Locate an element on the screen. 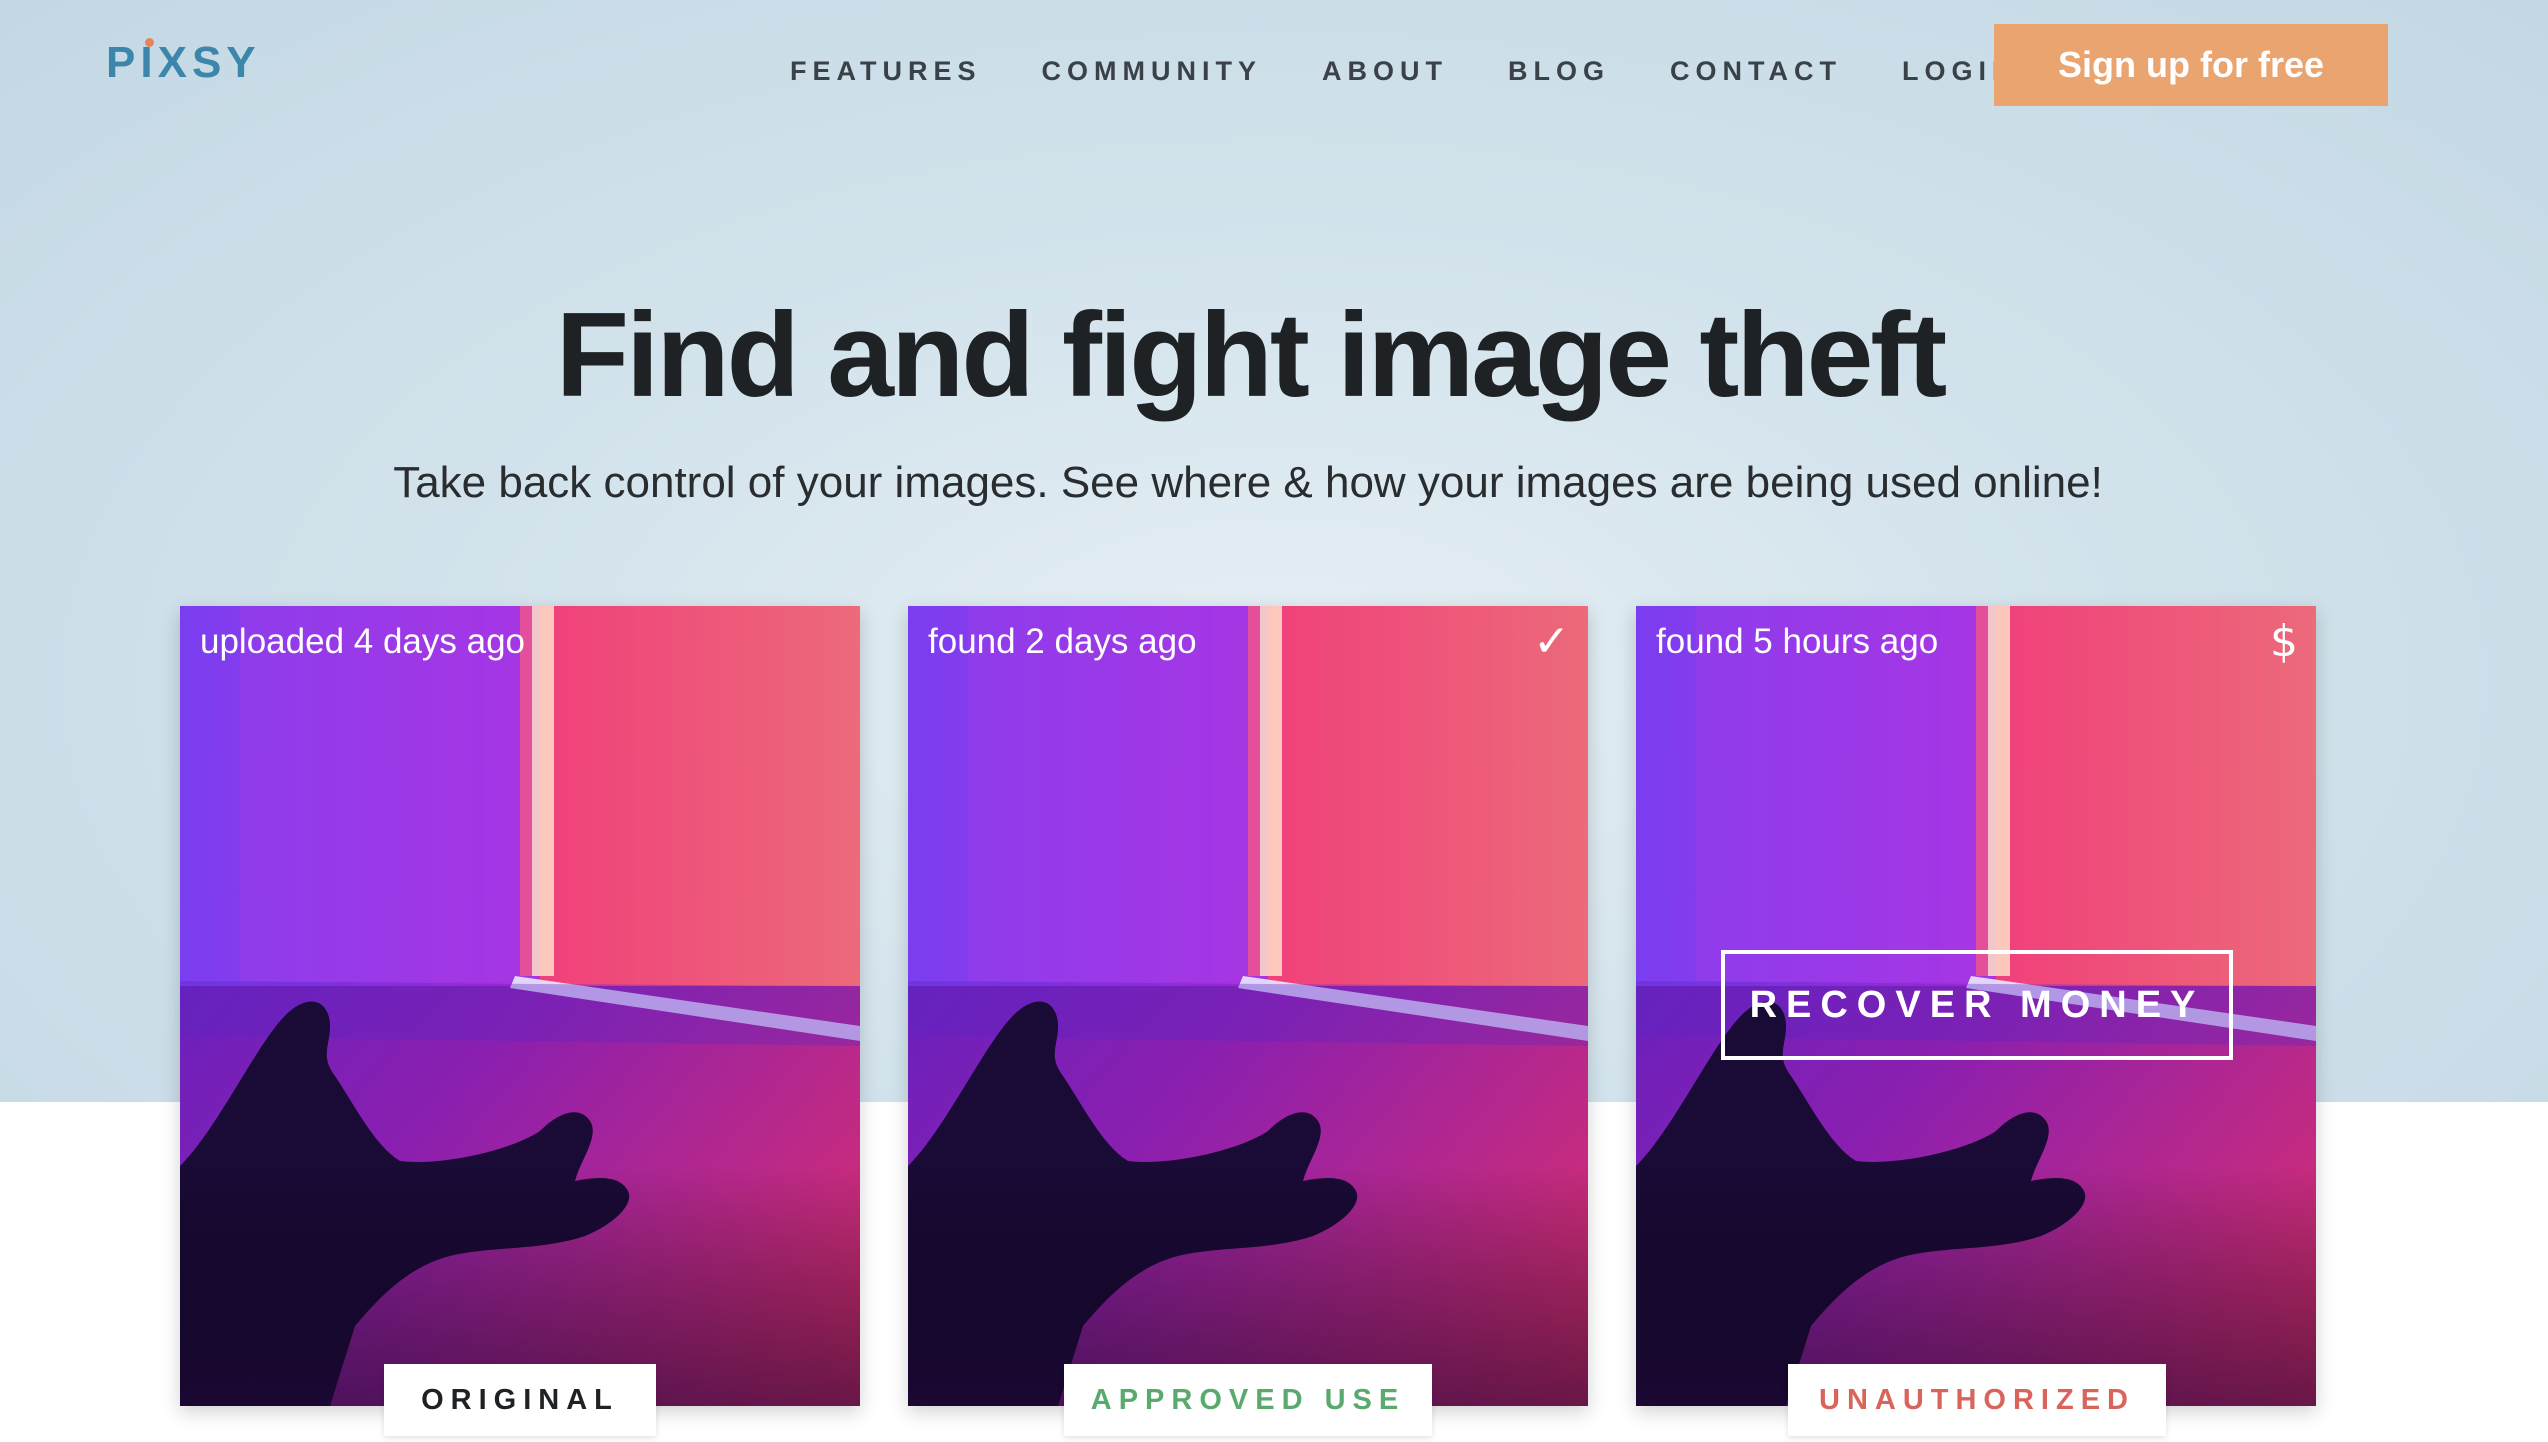 The image size is (2548, 1442). tag-label: APPROVED USE is located at coordinates (1248, 1399).